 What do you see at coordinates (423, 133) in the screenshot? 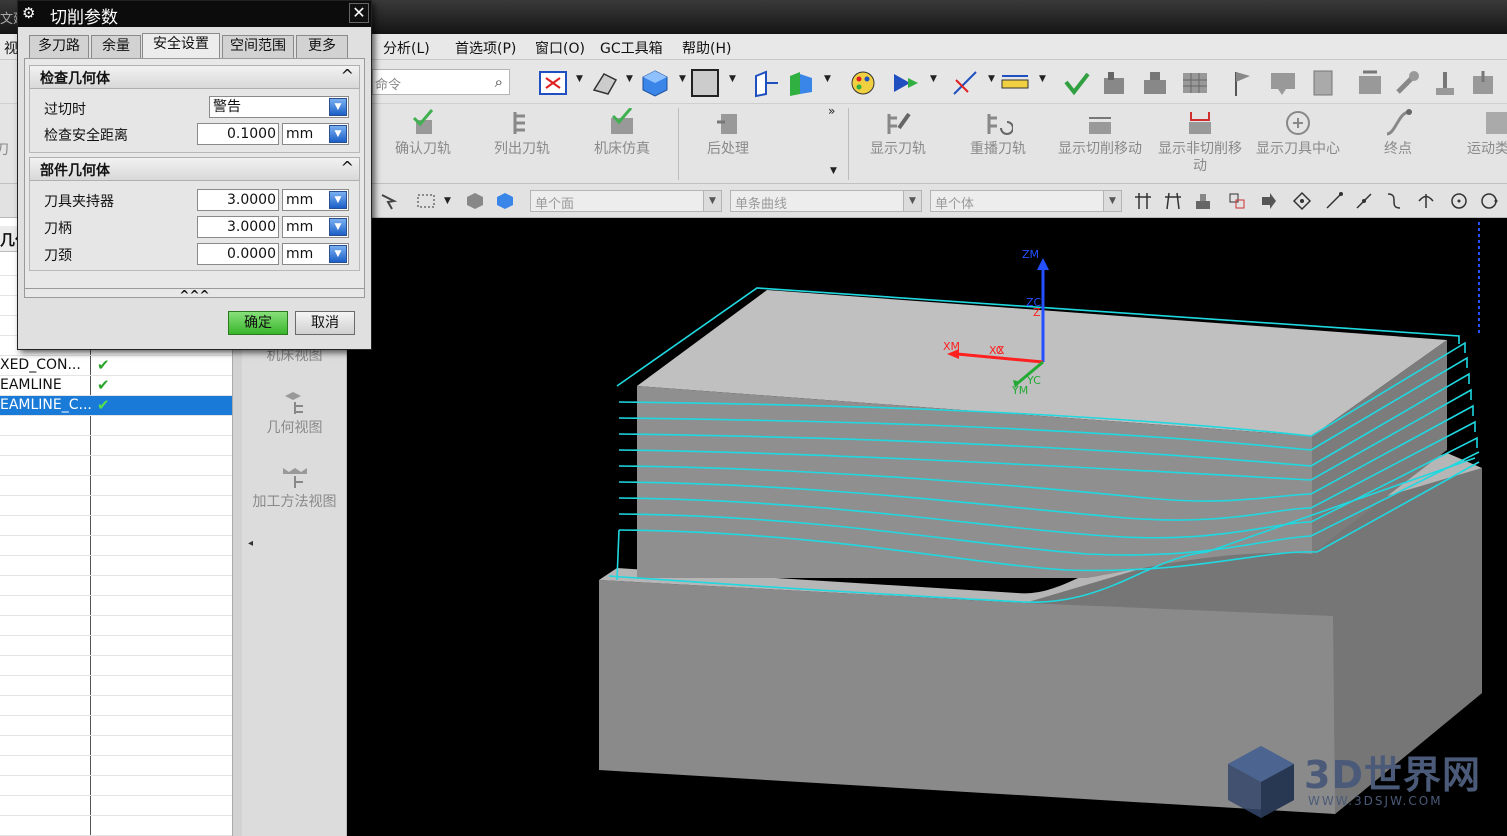
I see `verify-toolpath-button: 确认刀轨` at bounding box center [423, 133].